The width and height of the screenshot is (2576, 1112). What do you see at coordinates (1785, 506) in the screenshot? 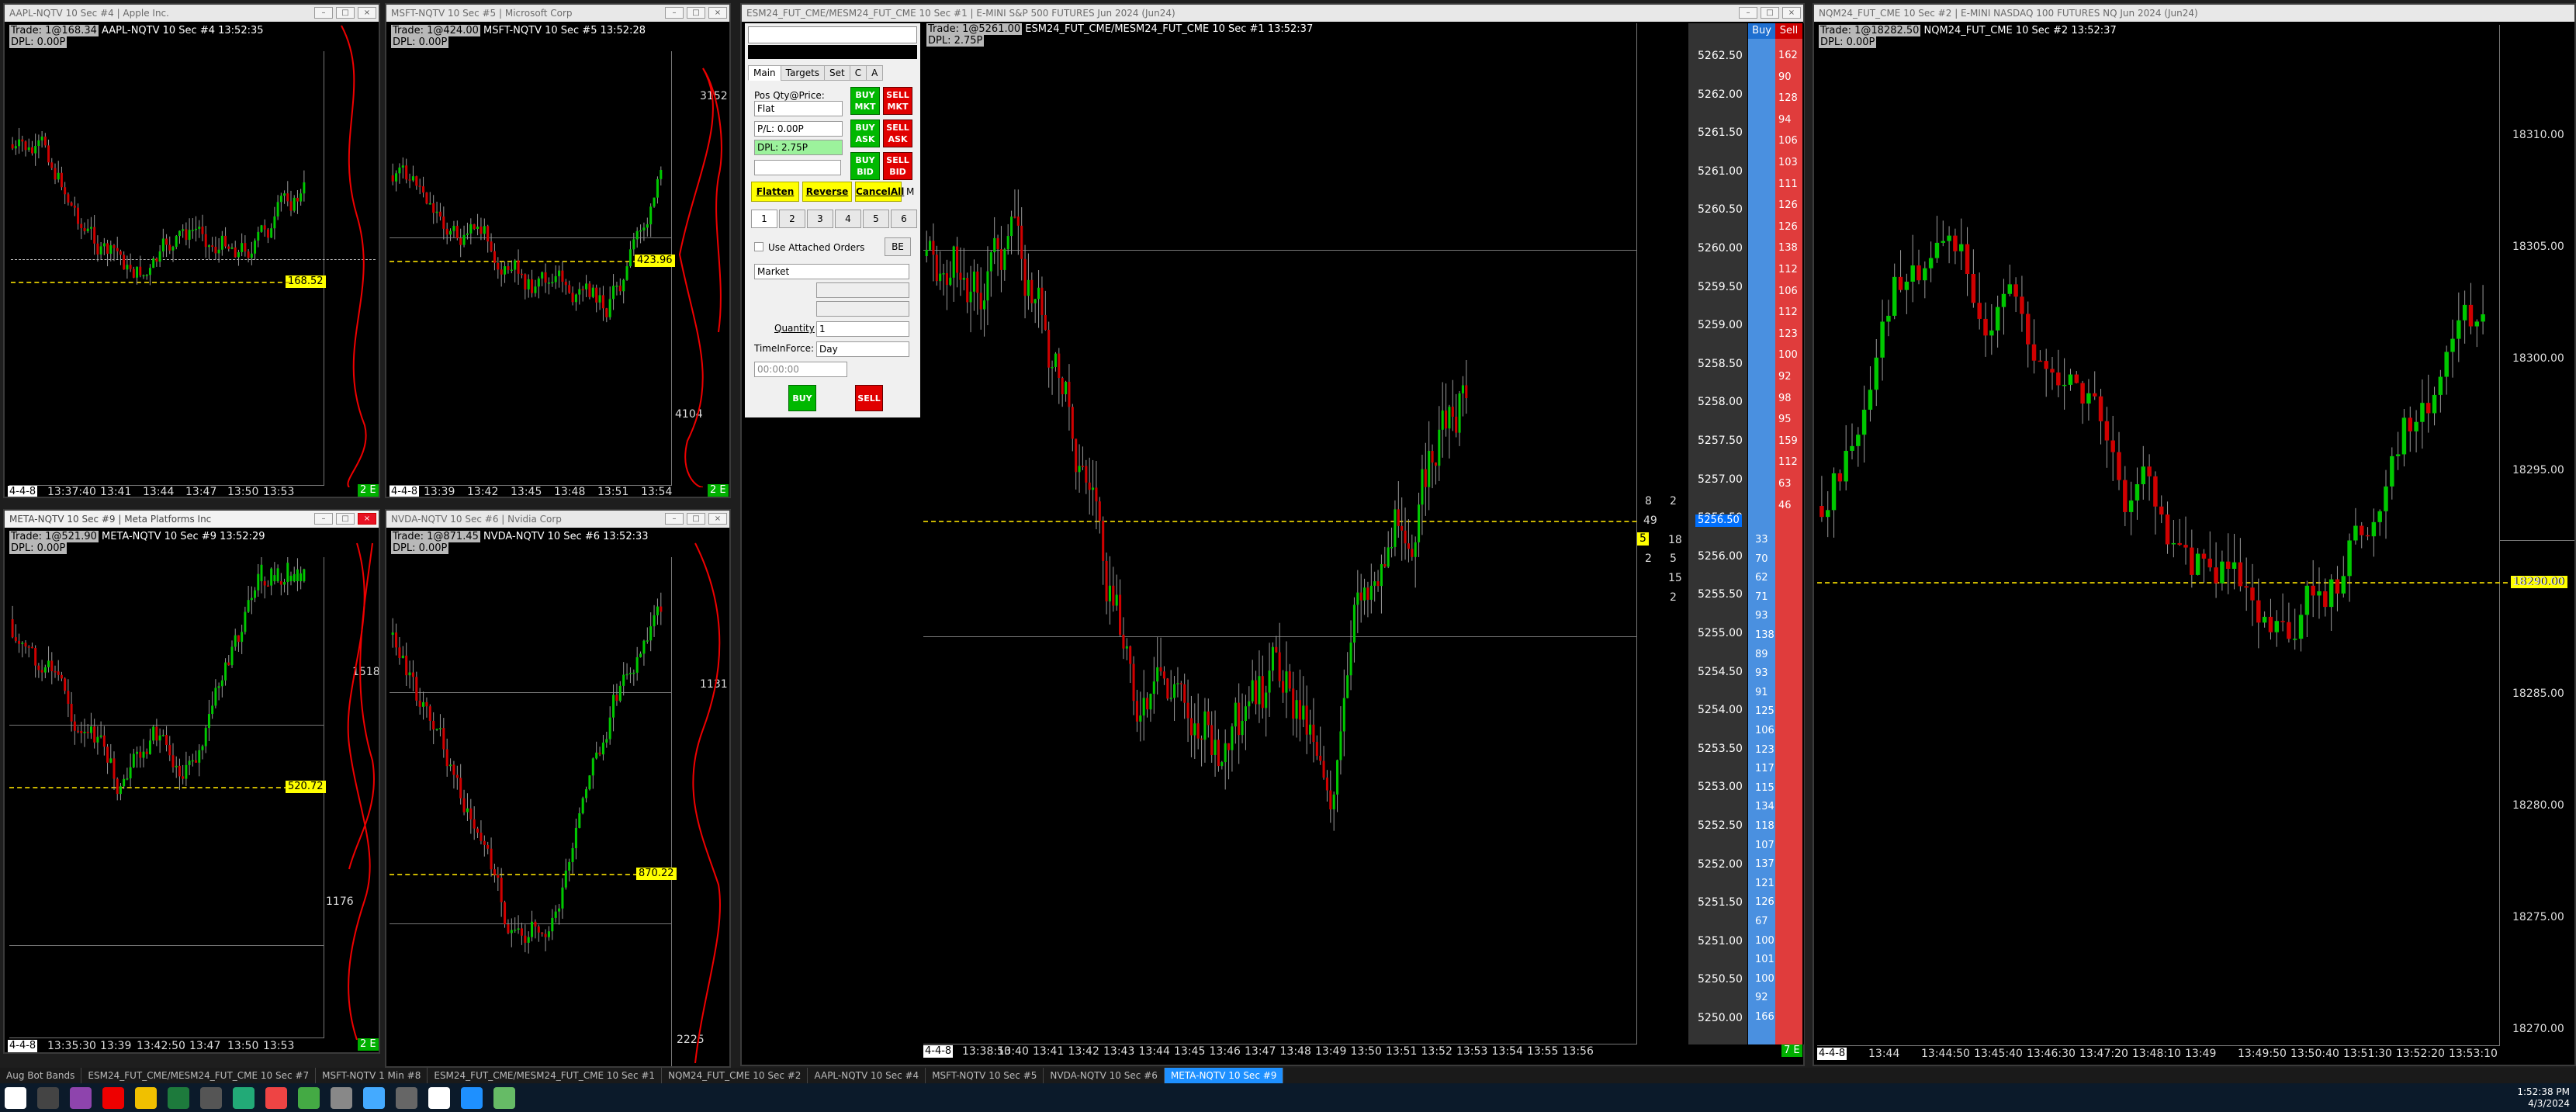
I see `dom-sell-size: 46` at bounding box center [1785, 506].